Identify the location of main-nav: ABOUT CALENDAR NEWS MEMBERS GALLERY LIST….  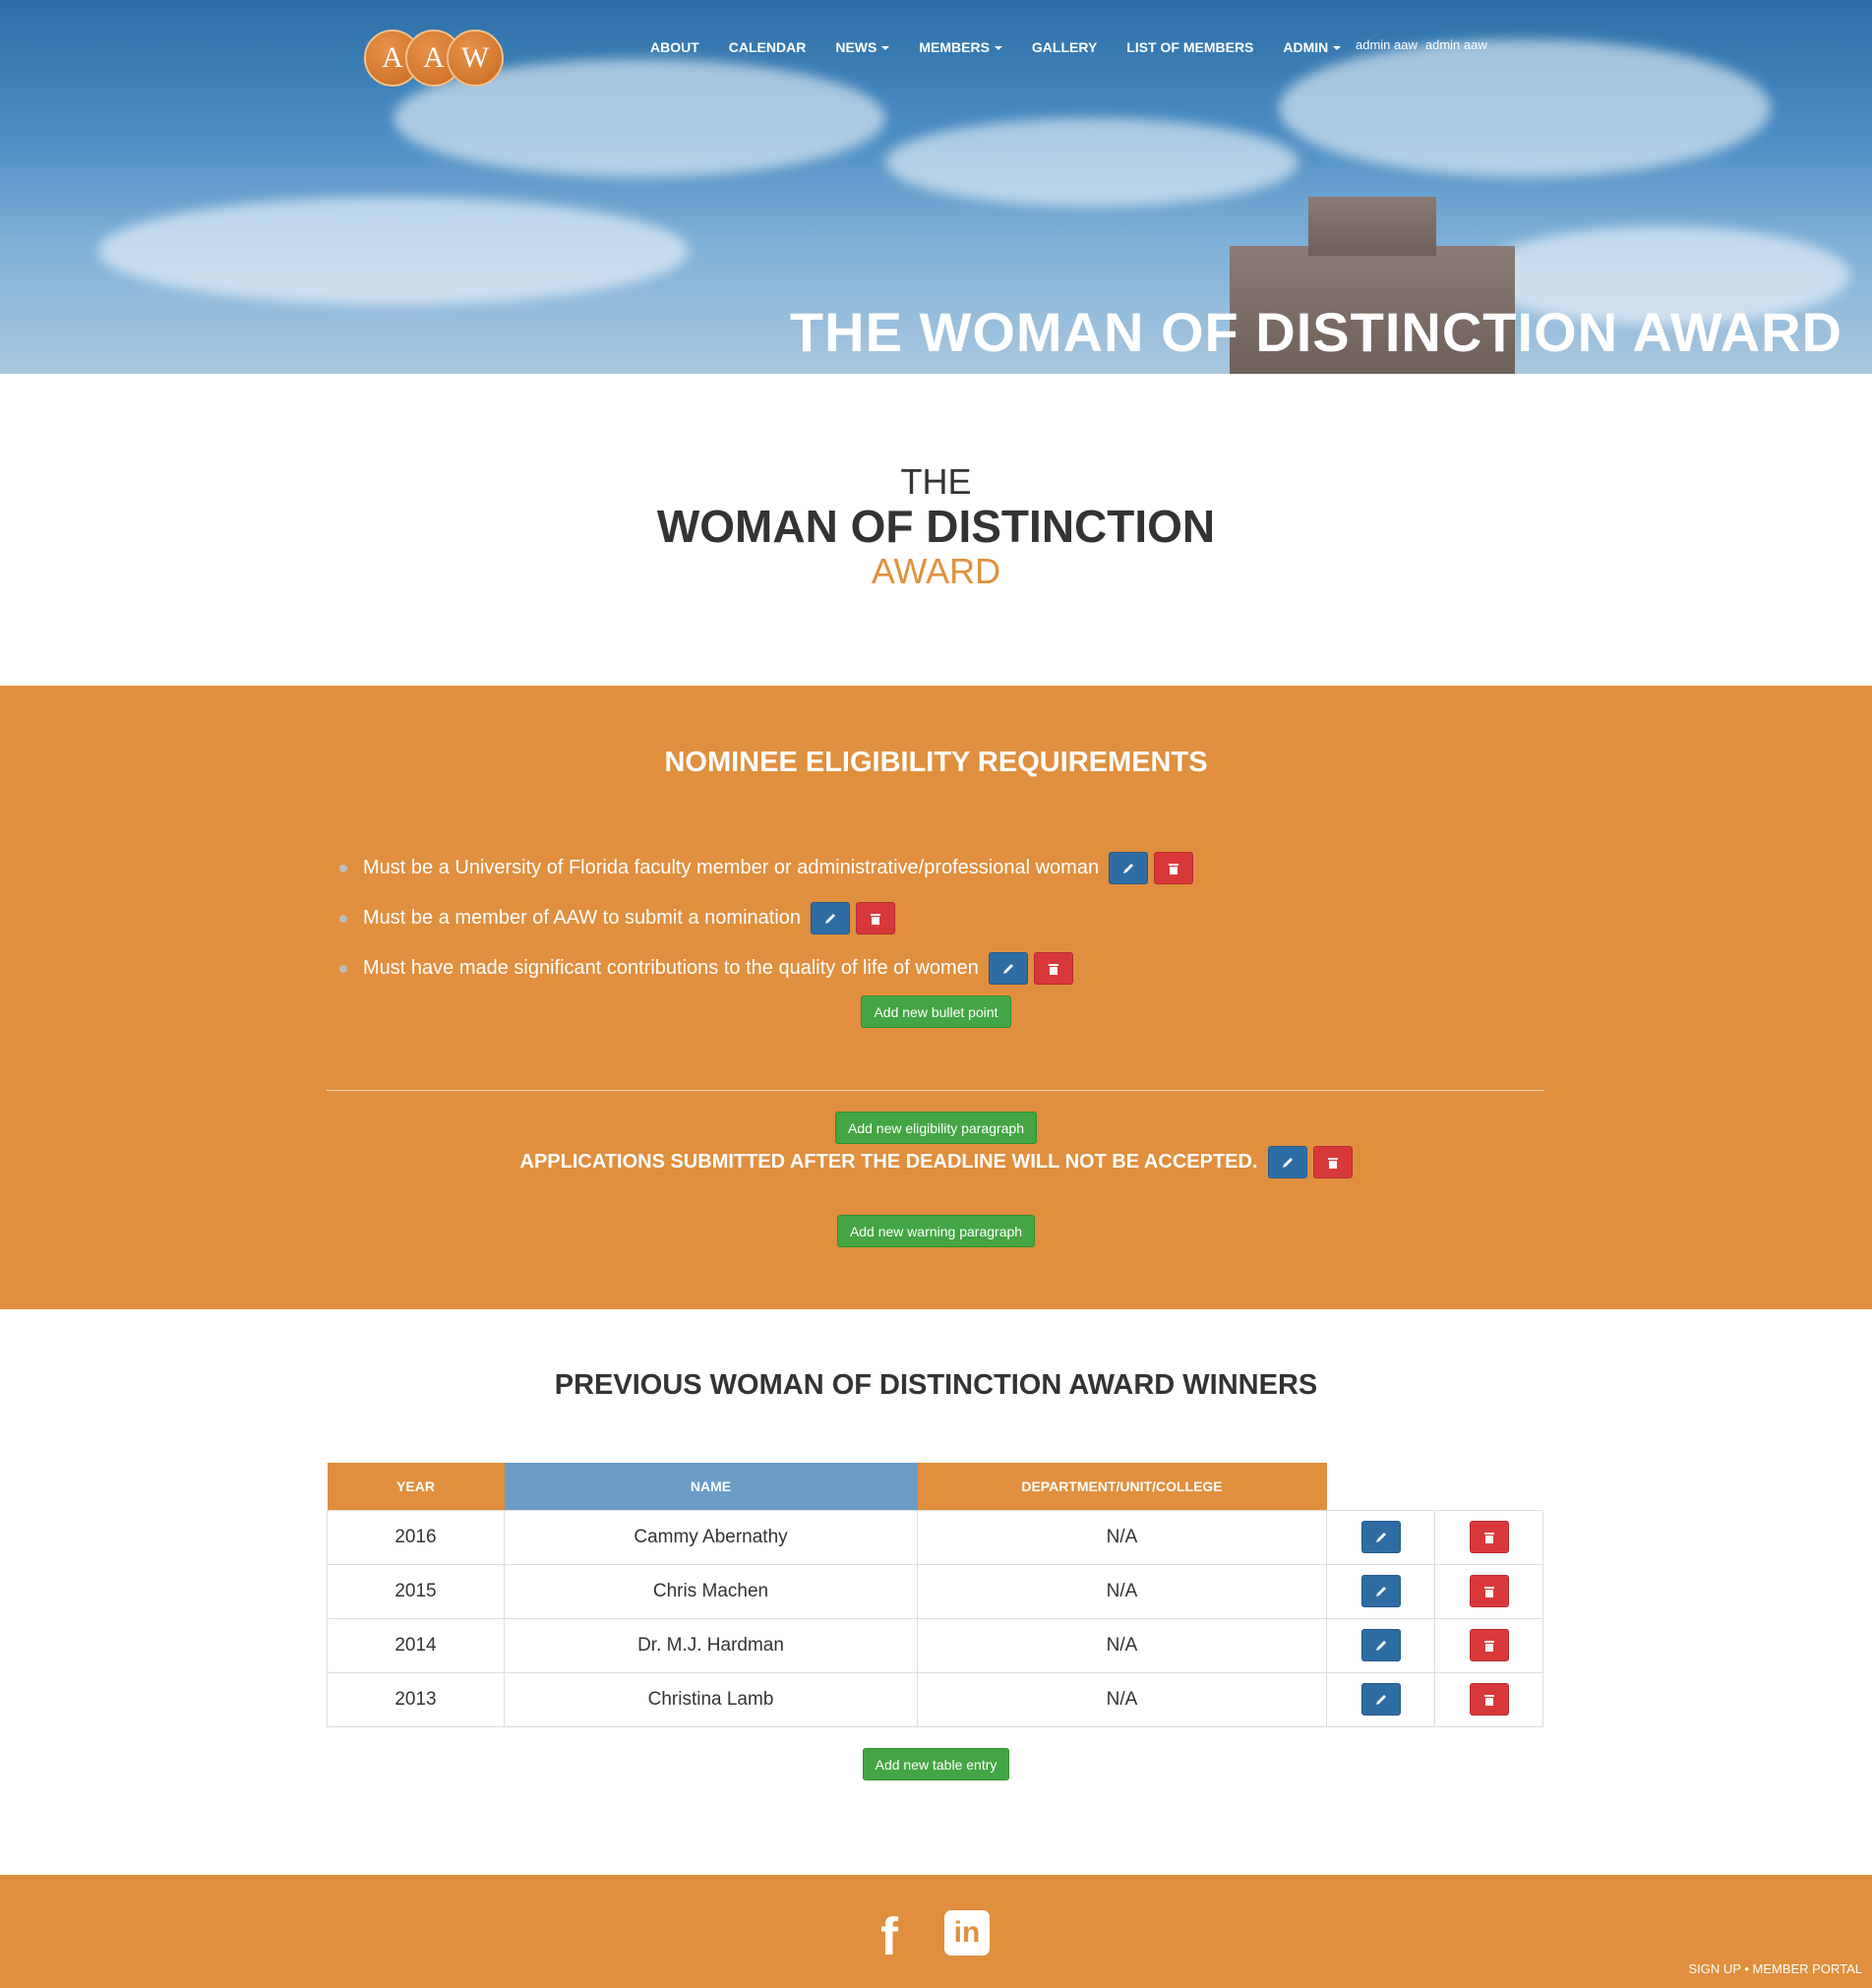
(995, 47).